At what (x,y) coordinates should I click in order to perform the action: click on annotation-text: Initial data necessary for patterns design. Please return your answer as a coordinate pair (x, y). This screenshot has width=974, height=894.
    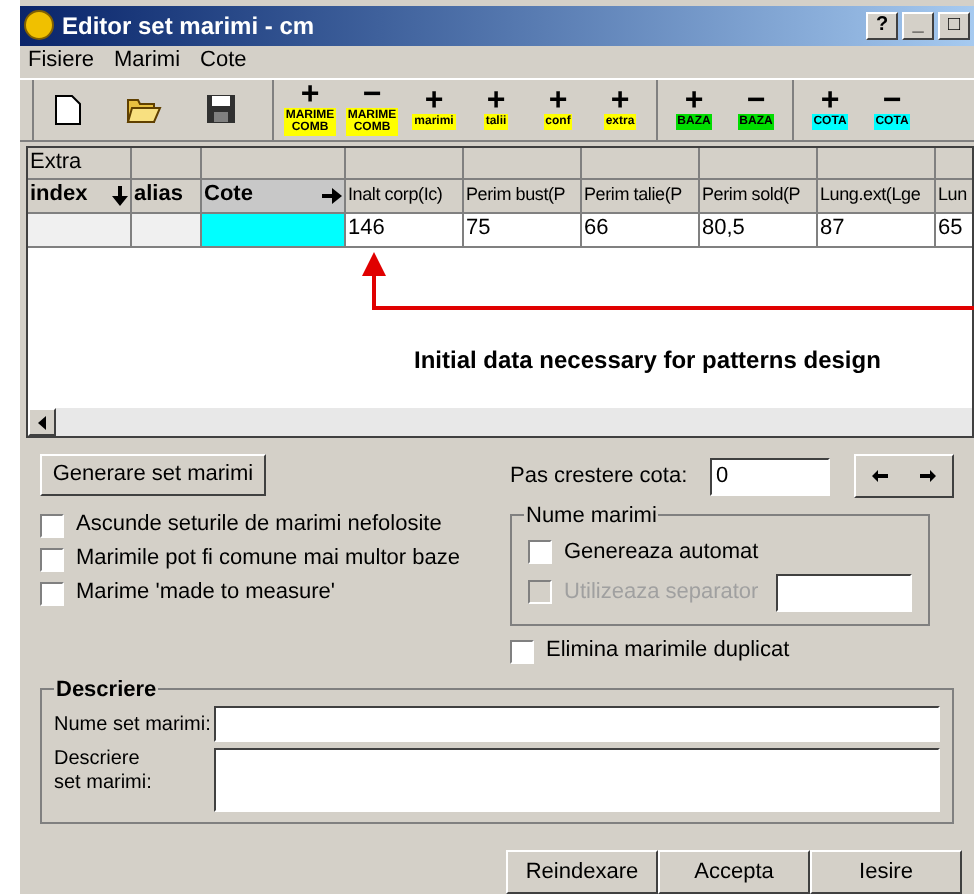
    Looking at the image, I should click on (647, 361).